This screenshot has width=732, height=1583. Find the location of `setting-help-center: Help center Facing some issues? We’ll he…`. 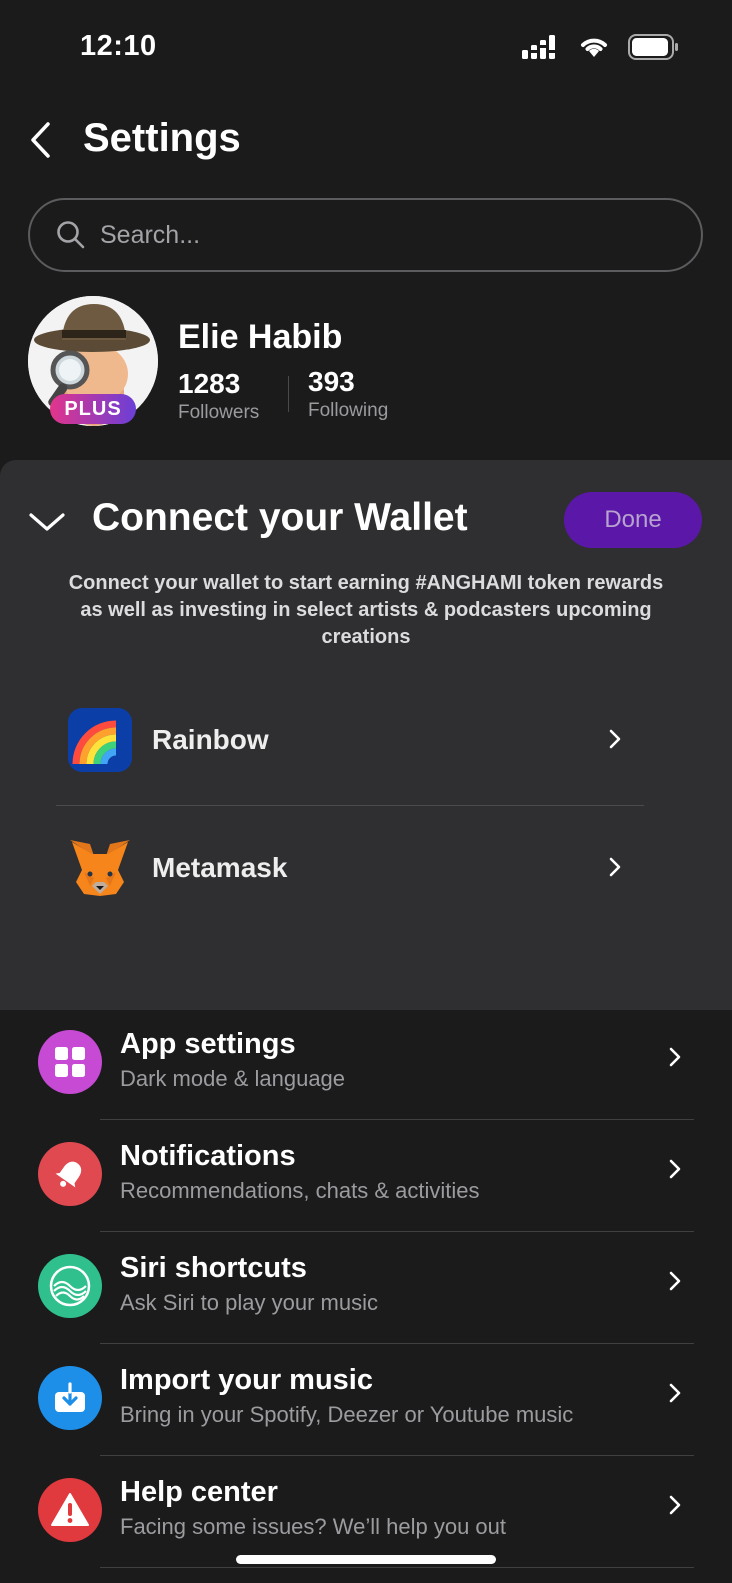

setting-help-center: Help center Facing some issues? We’ll he… is located at coordinates (366, 1514).